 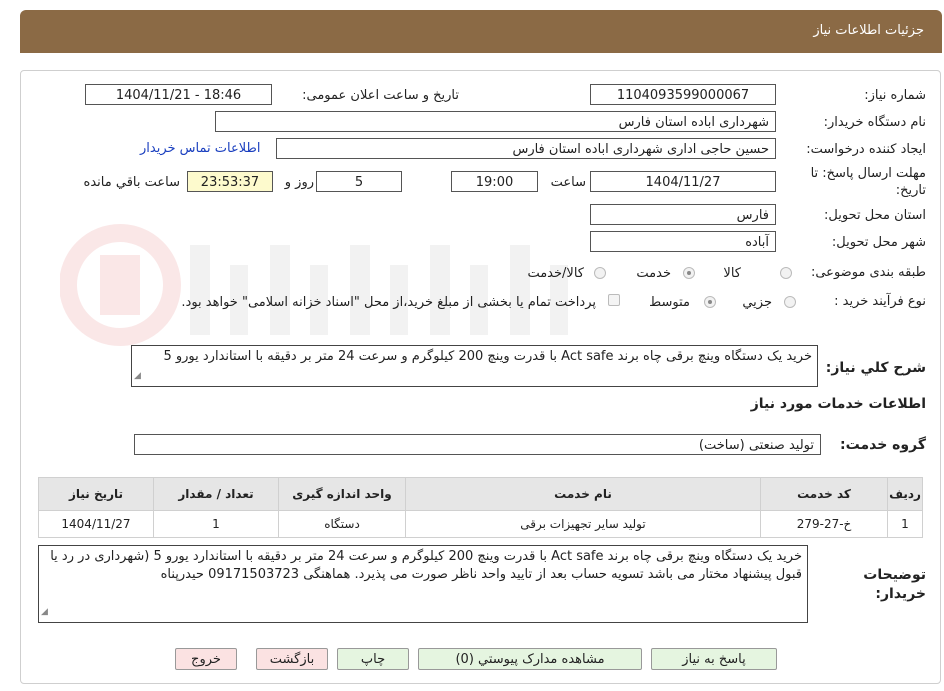 What do you see at coordinates (526, 148) in the screenshot?
I see `requester-field: حسین حاجی اداری شهرداری اباده استان فارس` at bounding box center [526, 148].